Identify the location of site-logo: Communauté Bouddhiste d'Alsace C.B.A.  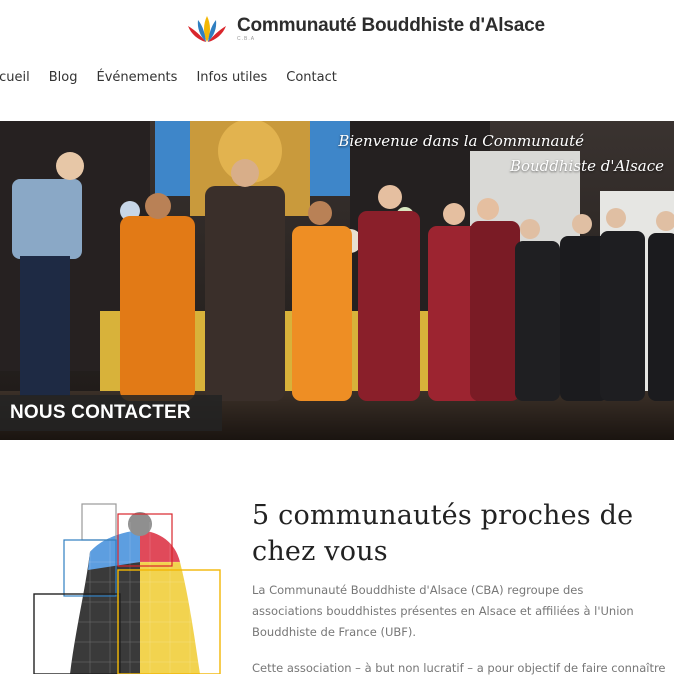
(365, 29).